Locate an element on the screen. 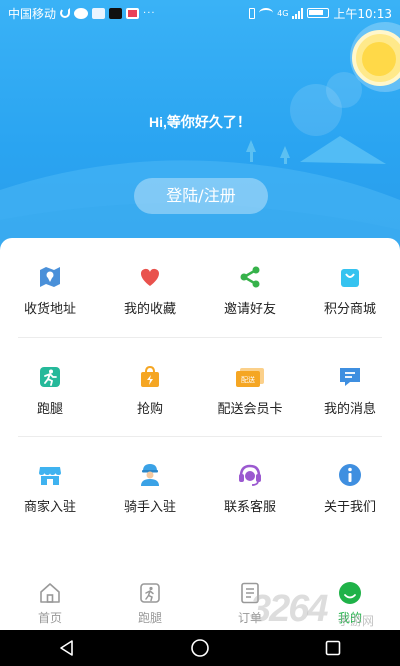 This screenshot has height=666, width=400. menu-item-label: 我的收藏 is located at coordinates (149, 309).